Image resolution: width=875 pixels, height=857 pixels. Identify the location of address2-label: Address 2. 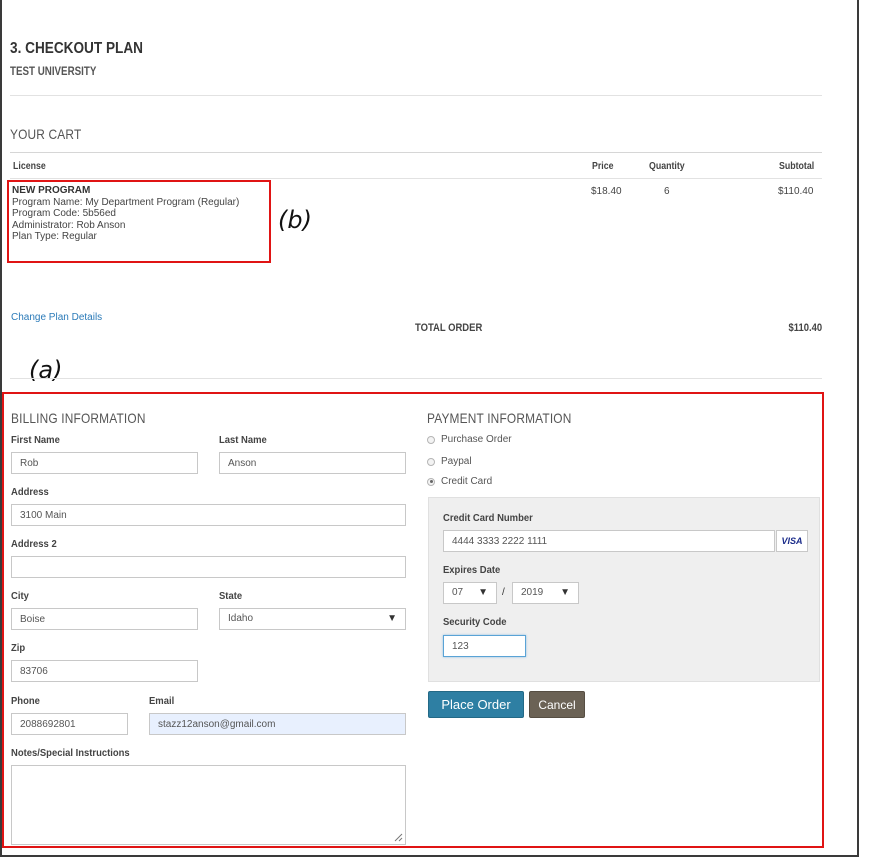
(34, 544).